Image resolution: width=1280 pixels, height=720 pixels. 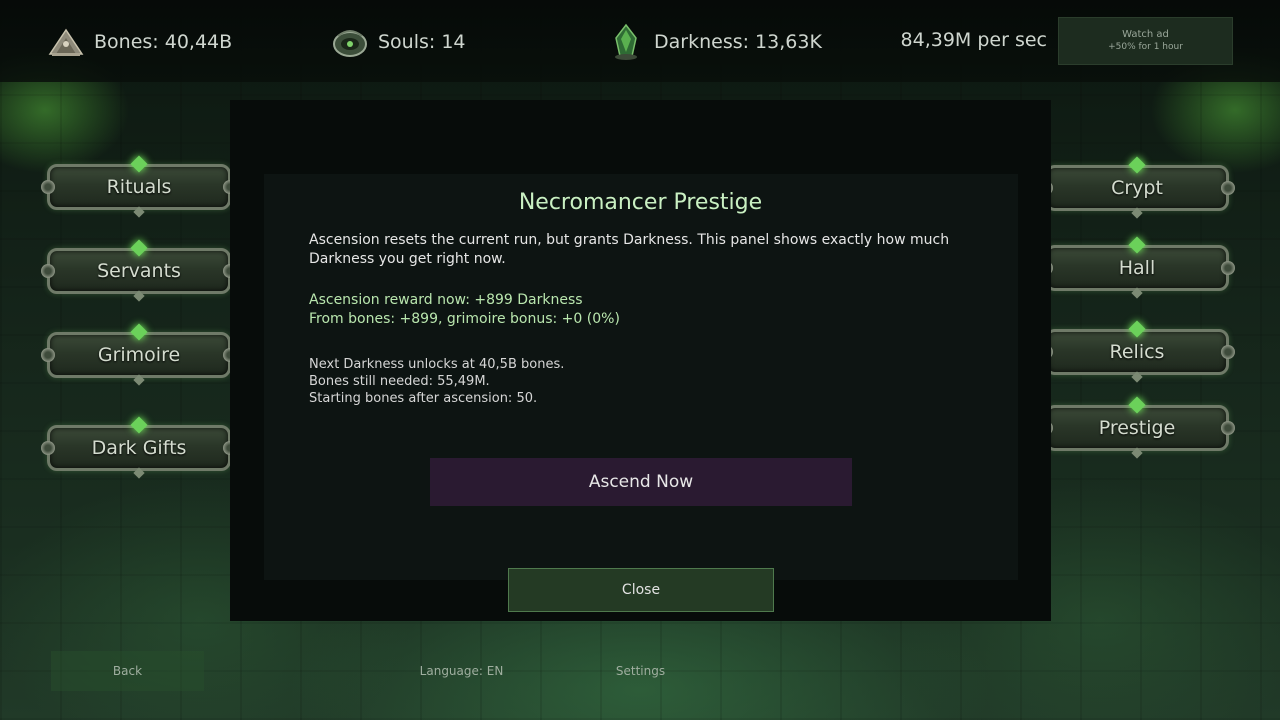 What do you see at coordinates (446, 300) in the screenshot?
I see `reward-total: Ascension reward now: +899 Darkness` at bounding box center [446, 300].